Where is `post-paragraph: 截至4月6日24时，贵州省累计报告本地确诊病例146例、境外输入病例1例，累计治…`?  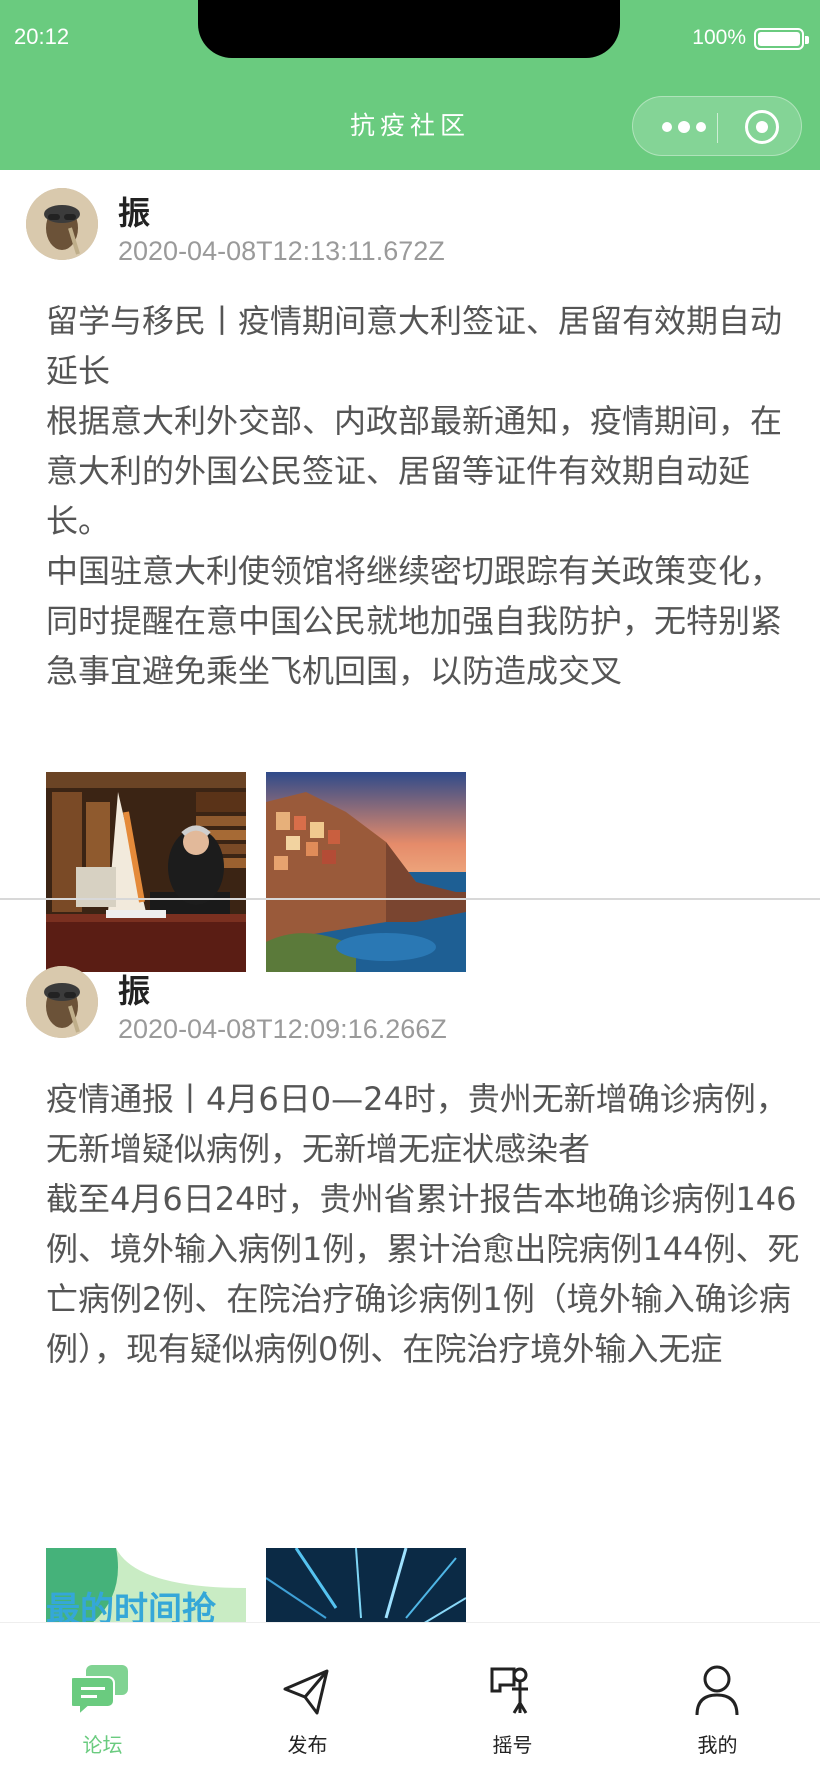
post-paragraph: 截至4月6日24时，贵州省累计报告本地确诊病例146例、境外输入病例1例，累计治… is located at coordinates (423, 1274).